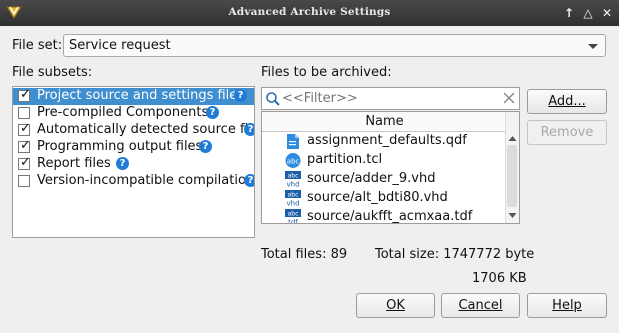 Image resolution: width=619 pixels, height=333 pixels. I want to click on subset-label: Project source and settings files, so click(141, 95).